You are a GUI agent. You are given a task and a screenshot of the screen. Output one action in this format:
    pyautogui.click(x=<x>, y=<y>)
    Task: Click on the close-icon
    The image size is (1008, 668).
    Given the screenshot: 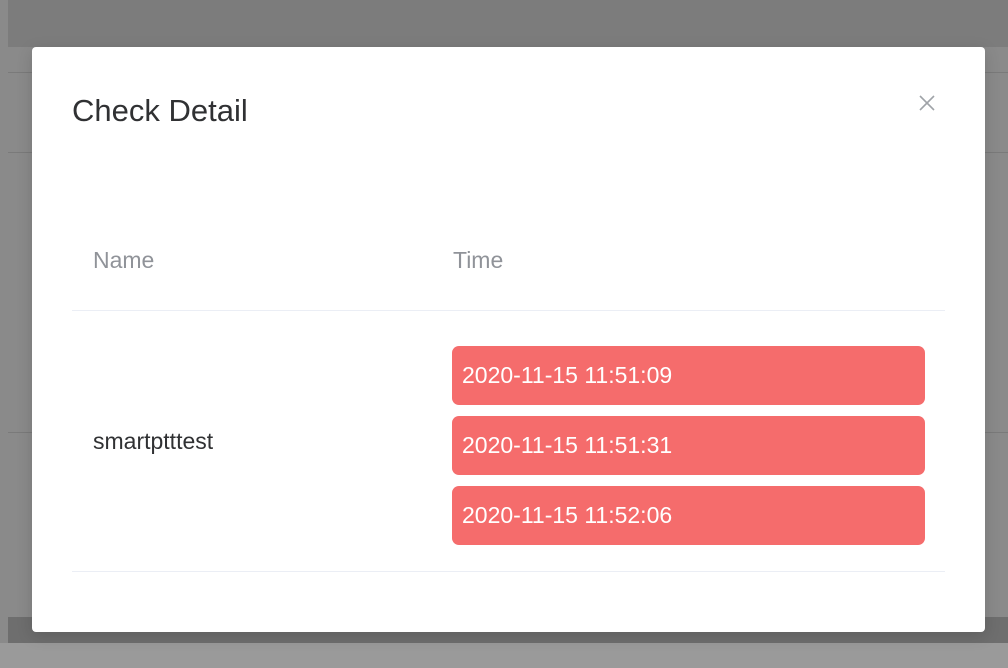 What is the action you would take?
    pyautogui.click(x=927, y=103)
    